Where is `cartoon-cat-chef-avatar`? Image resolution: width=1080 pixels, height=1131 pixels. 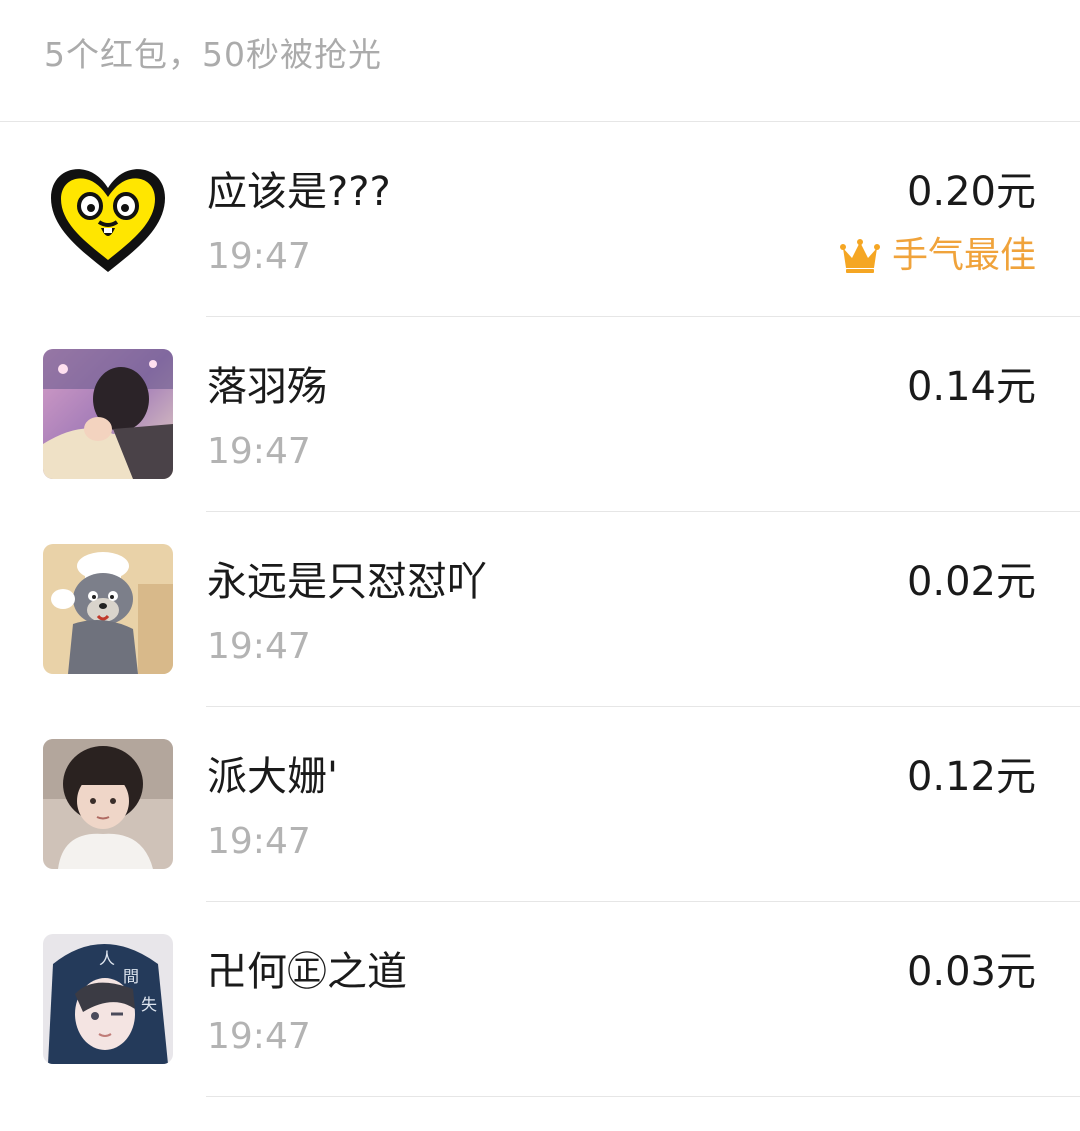 cartoon-cat-chef-avatar is located at coordinates (108, 609).